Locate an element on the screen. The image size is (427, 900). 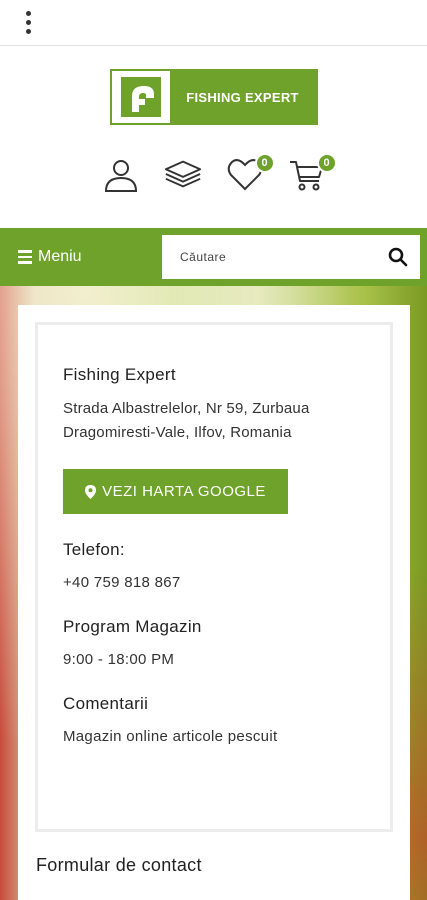
logo: FISHING EXPERT is located at coordinates (213, 97).